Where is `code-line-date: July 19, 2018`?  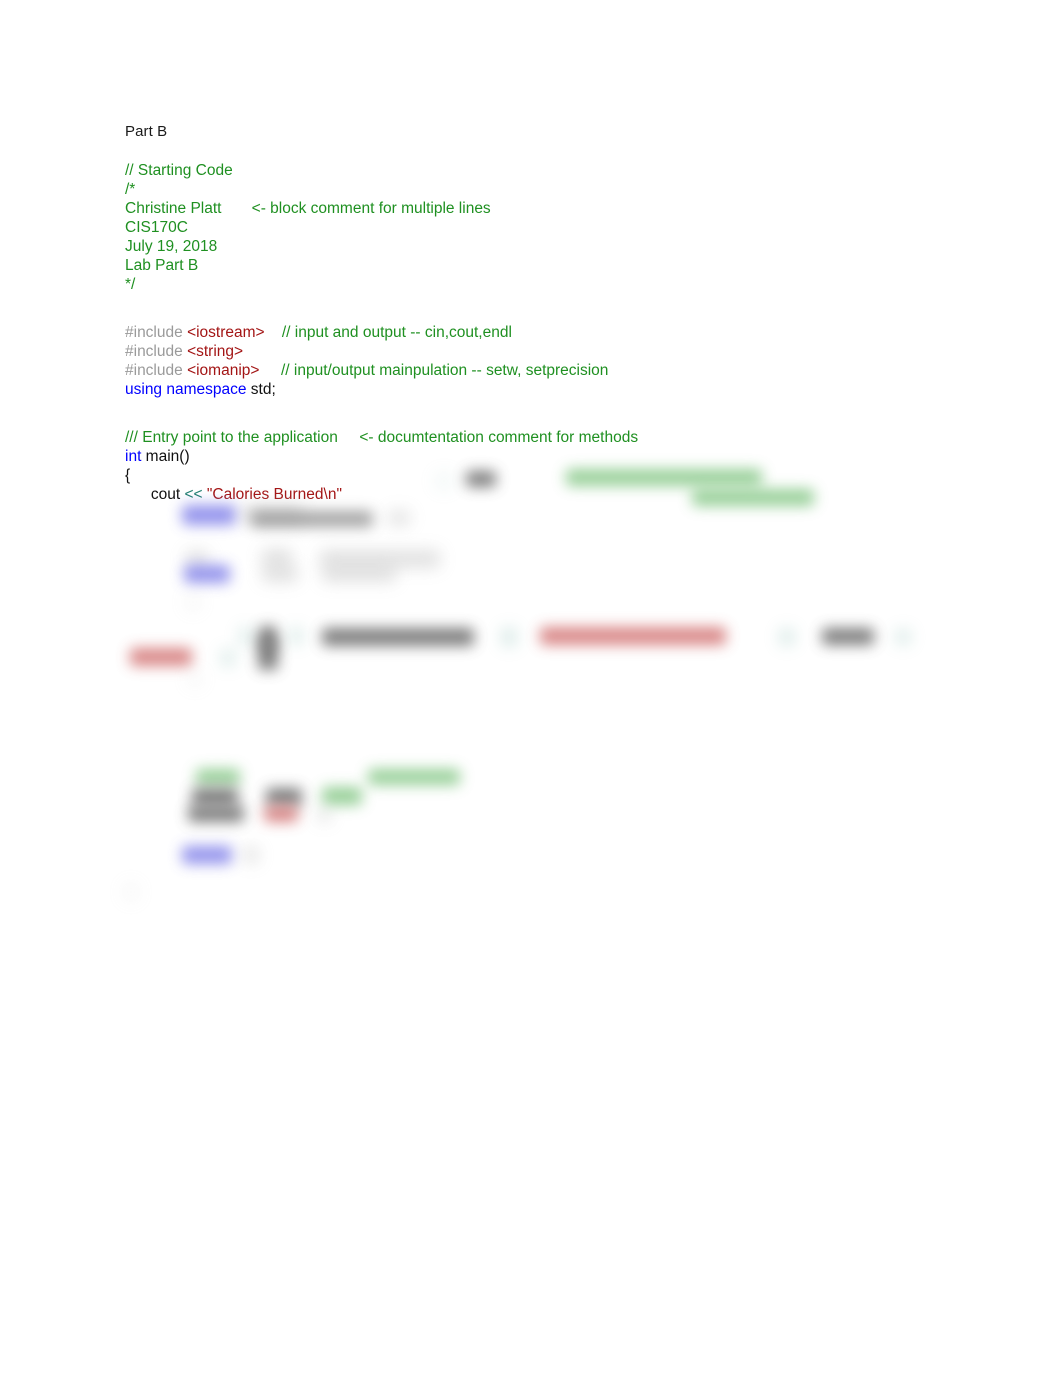
code-line-date: July 19, 2018 is located at coordinates (171, 246).